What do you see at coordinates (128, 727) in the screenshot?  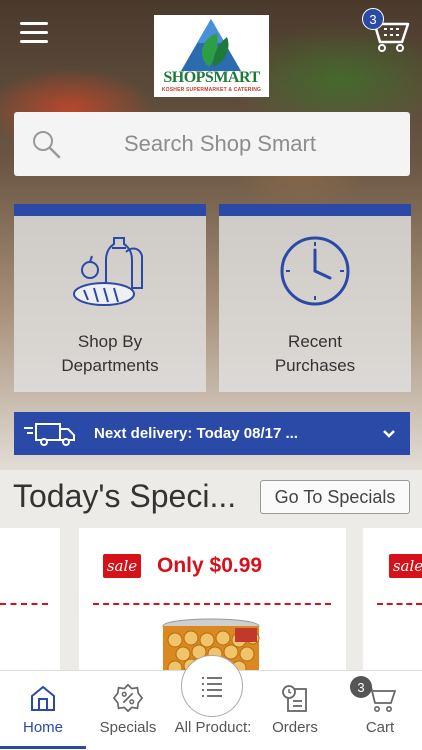 I see `nav-label: Specials` at bounding box center [128, 727].